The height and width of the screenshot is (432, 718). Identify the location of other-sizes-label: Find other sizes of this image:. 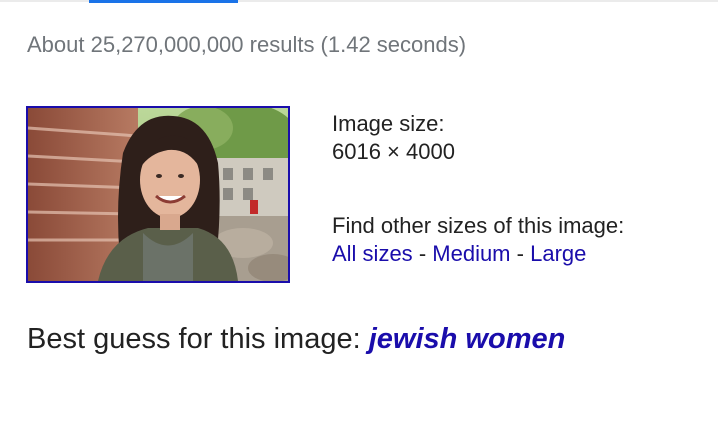
(478, 225).